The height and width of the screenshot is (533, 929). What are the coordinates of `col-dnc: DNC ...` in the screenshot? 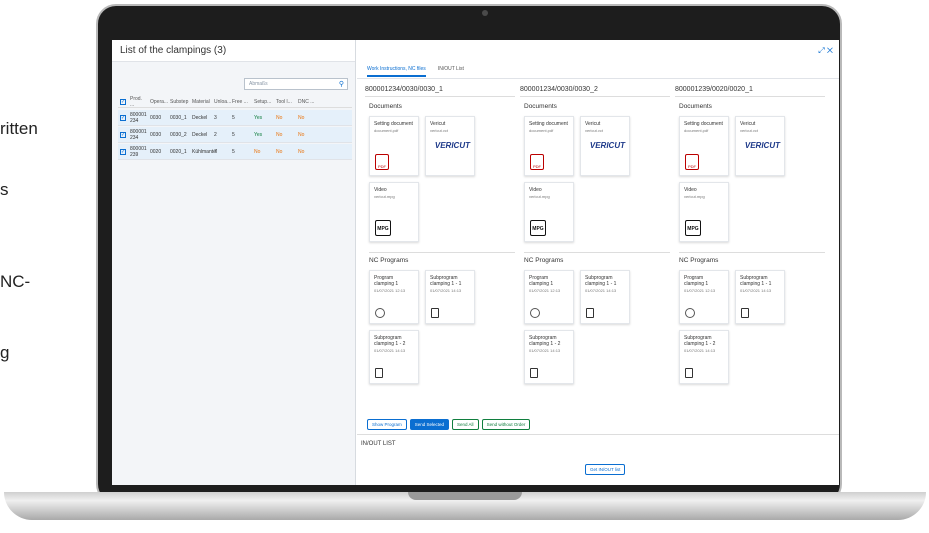 It's located at (309, 102).